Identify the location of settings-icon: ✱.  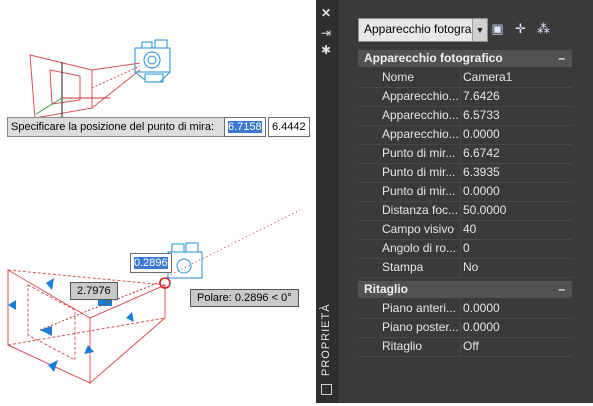
(326, 50).